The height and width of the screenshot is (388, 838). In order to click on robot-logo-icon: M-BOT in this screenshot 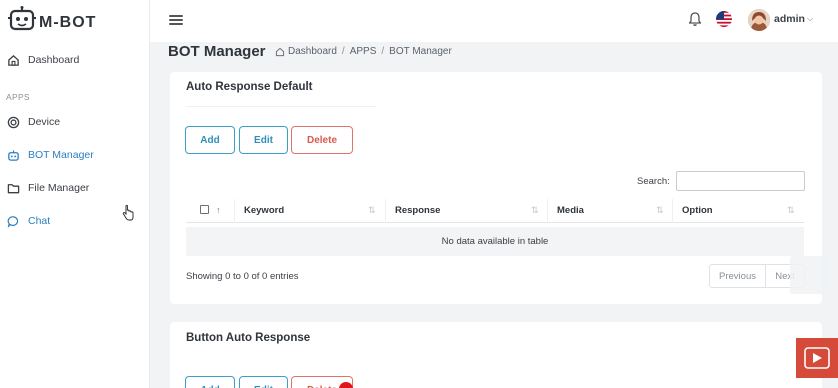, I will do `click(52, 18)`.